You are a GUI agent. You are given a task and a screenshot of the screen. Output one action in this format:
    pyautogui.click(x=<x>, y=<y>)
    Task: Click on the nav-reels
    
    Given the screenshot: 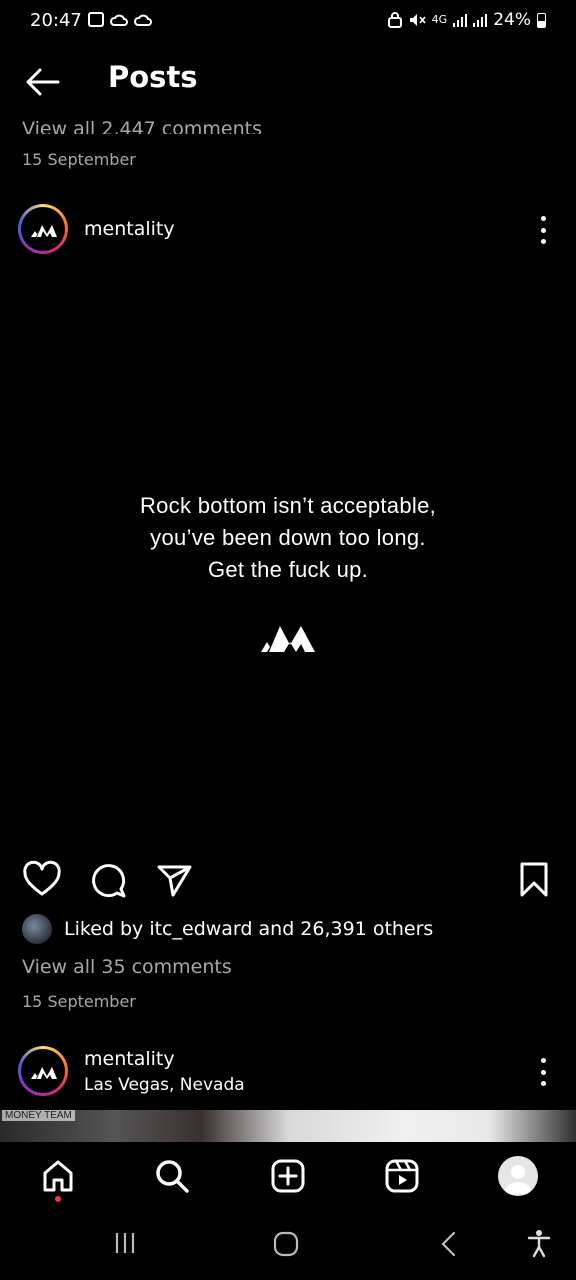 What is the action you would take?
    pyautogui.click(x=402, y=1176)
    